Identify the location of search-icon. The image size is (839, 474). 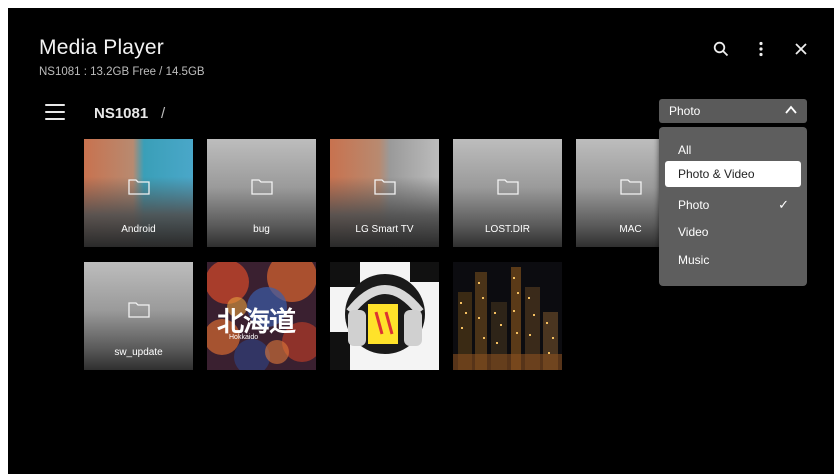
(721, 49).